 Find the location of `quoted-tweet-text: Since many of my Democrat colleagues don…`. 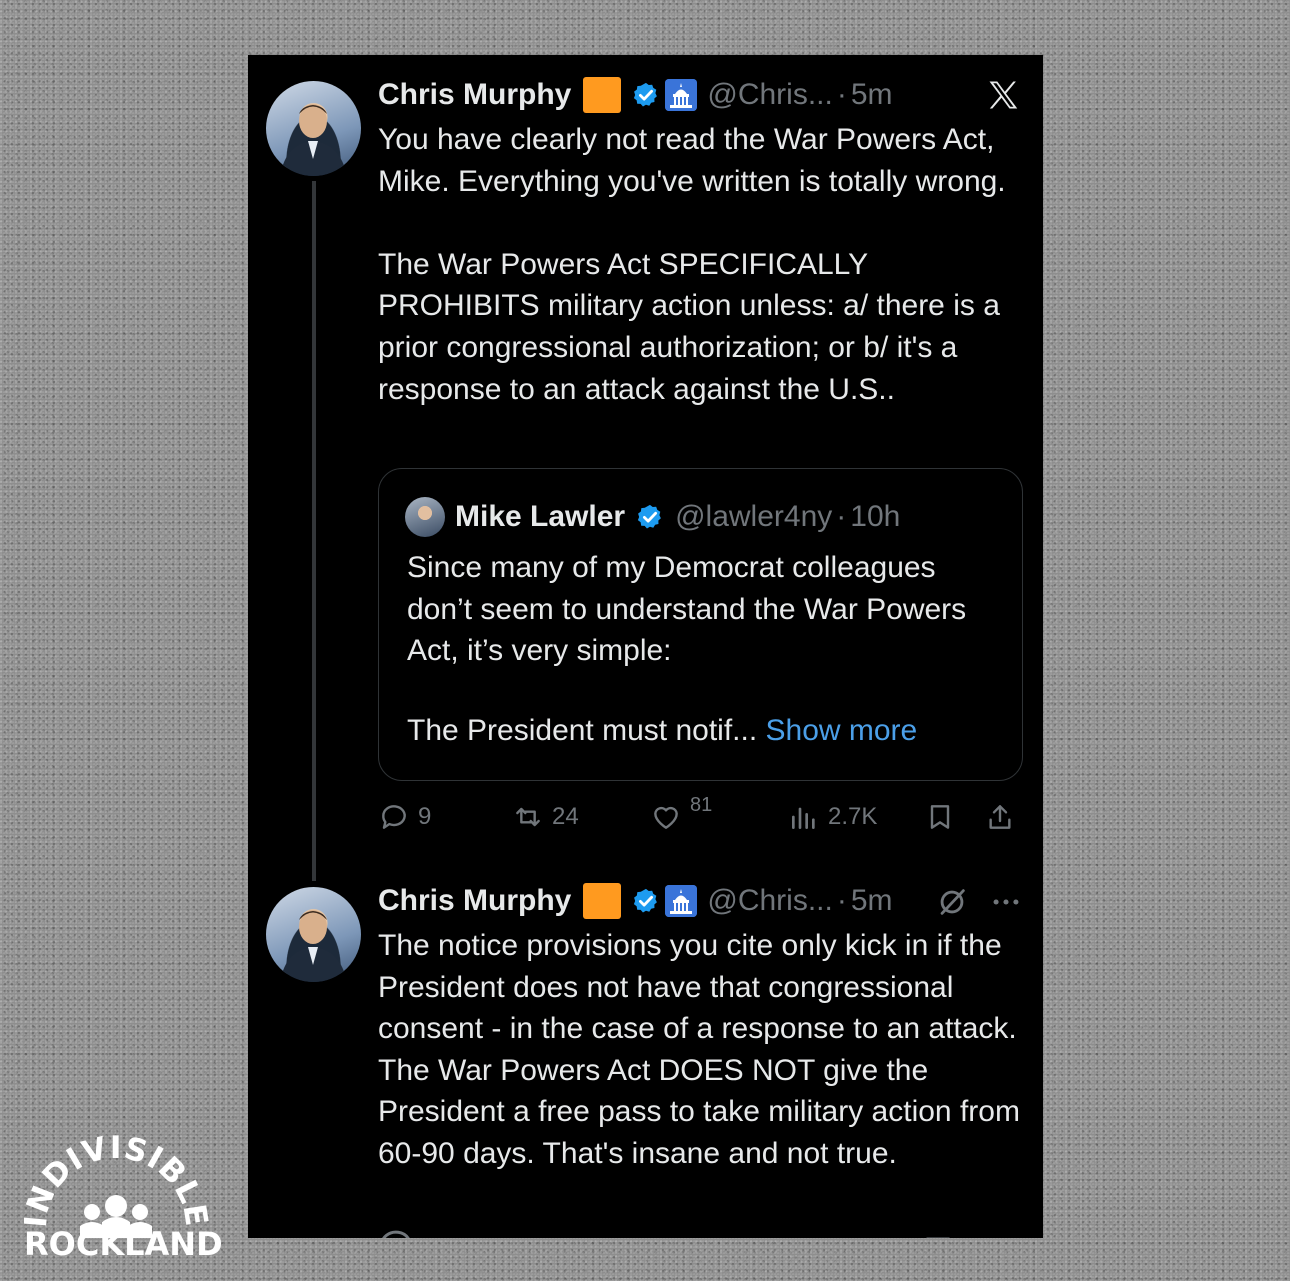

quoted-tweet-text: Since many of my Democrat colleagues don… is located at coordinates (690, 609).